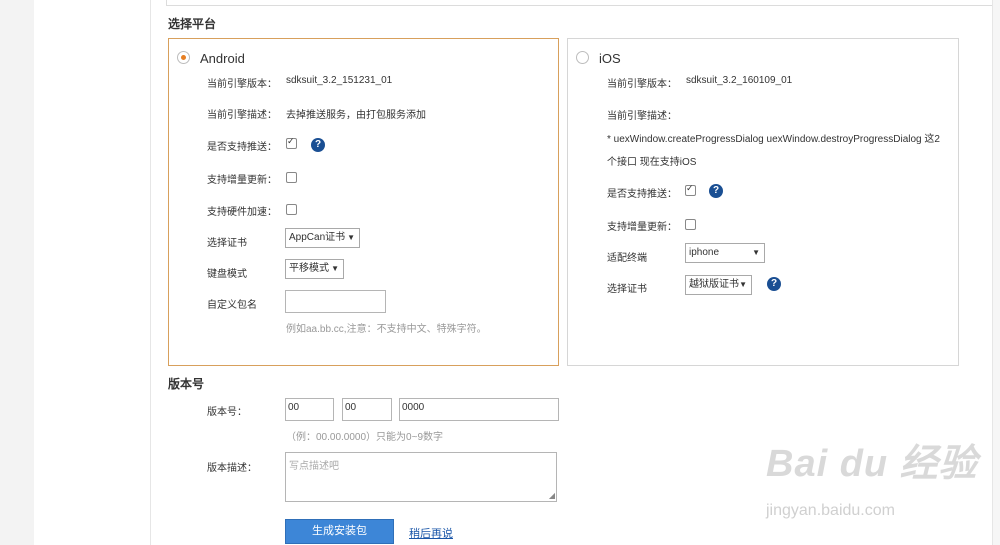 The image size is (1000, 545). I want to click on android-engine-version: sdksuit_3.2_151231_01, so click(339, 80).